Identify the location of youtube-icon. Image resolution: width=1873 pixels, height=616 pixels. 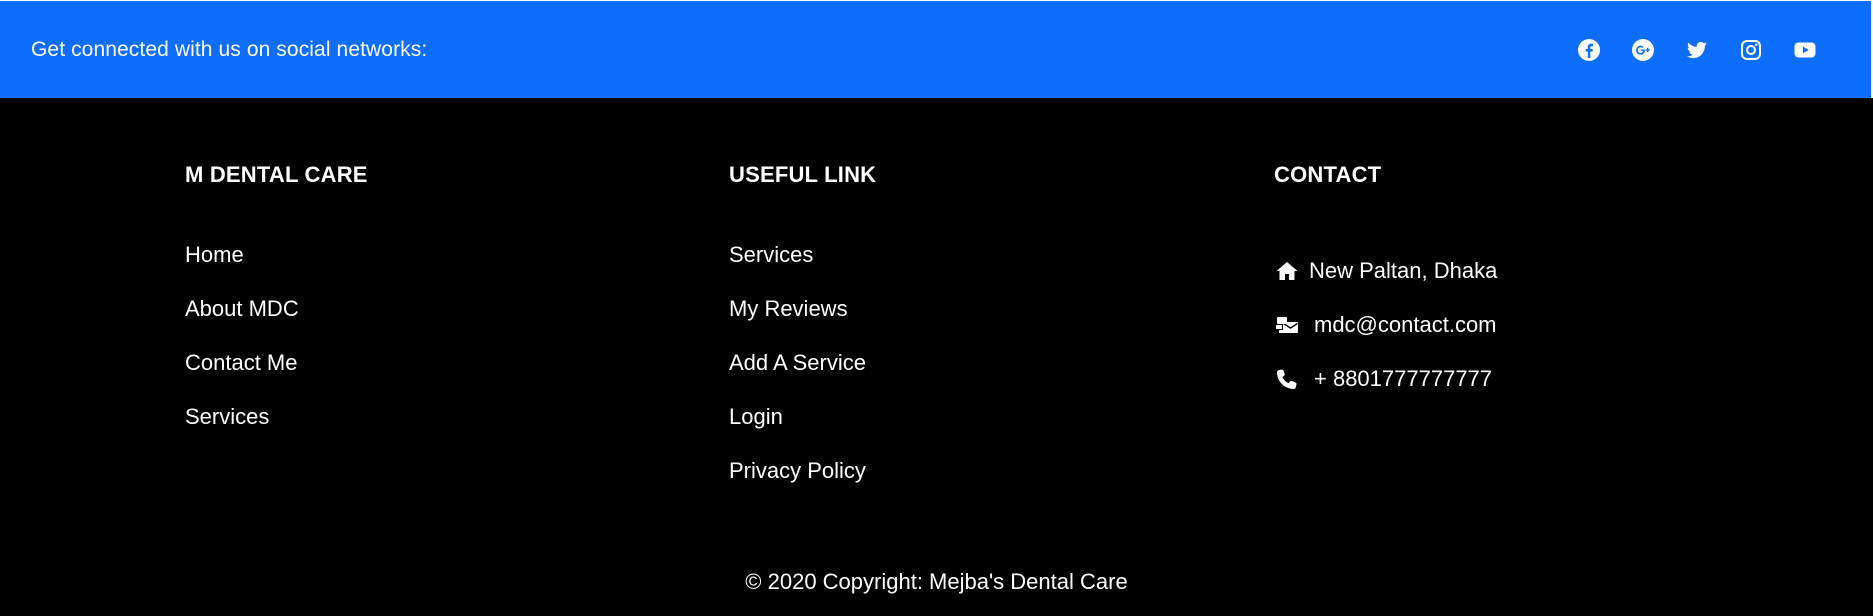
(1805, 50).